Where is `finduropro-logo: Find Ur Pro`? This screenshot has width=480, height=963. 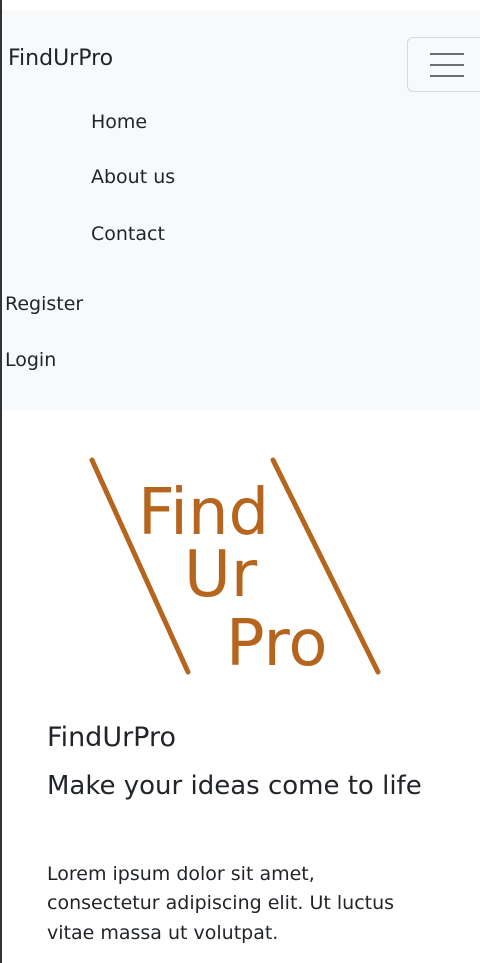 finduropro-logo: Find Ur Pro is located at coordinates (235, 569).